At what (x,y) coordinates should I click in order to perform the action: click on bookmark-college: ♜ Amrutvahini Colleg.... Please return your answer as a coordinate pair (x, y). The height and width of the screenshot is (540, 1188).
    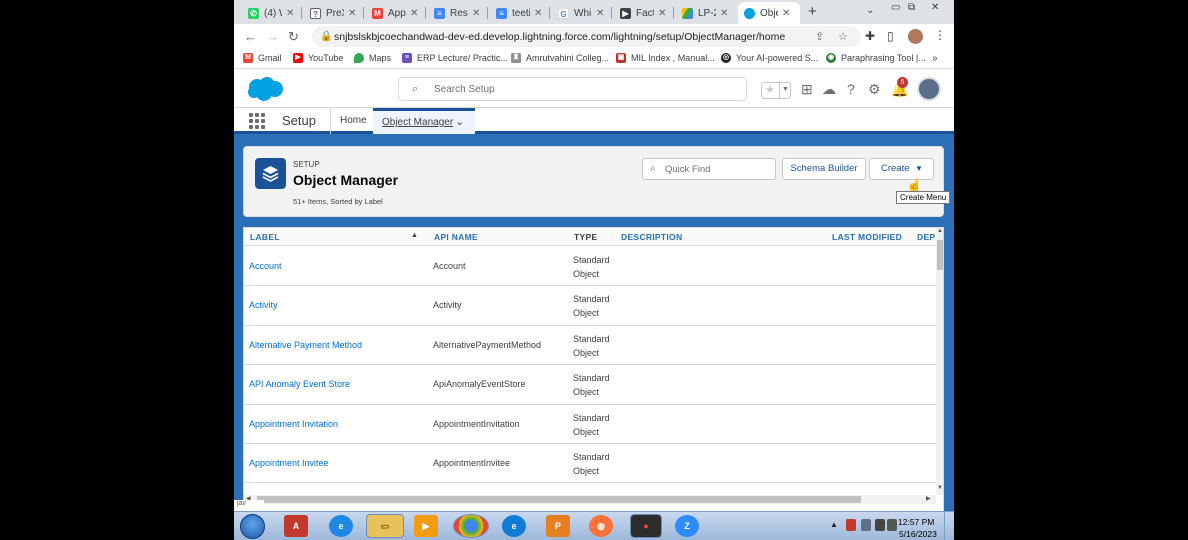
    Looking at the image, I should click on (560, 58).